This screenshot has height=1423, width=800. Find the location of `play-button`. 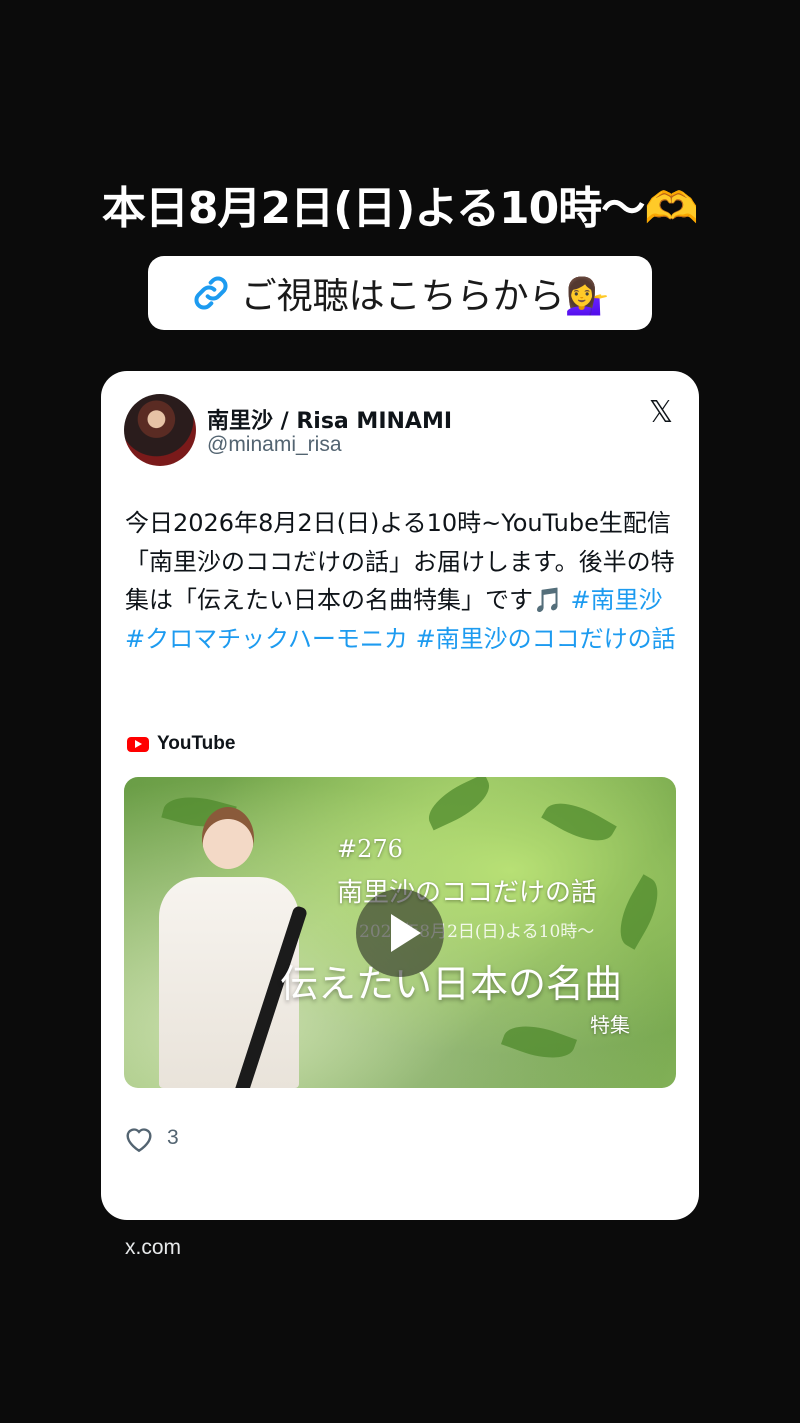

play-button is located at coordinates (400, 933).